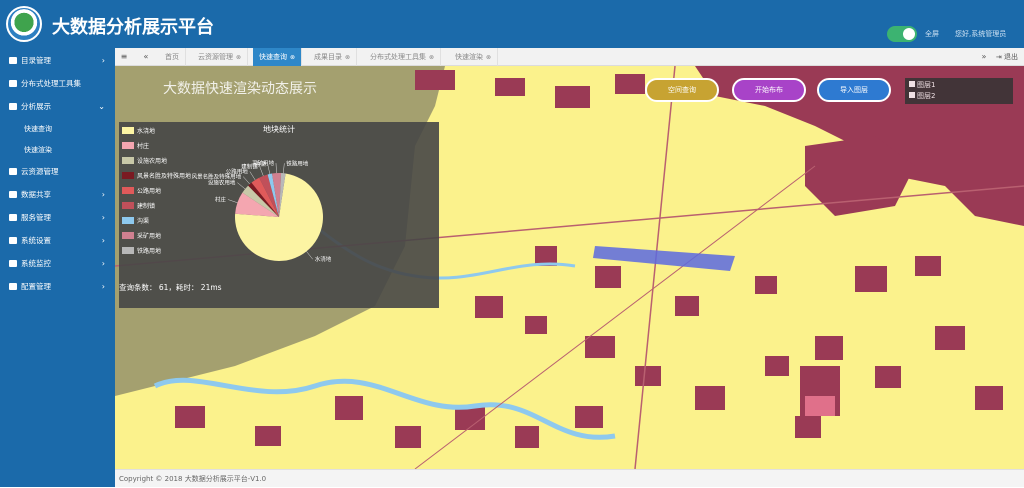 This screenshot has height=488, width=1024. I want to click on app-title: 大数据分析展示平台, so click(133, 27).